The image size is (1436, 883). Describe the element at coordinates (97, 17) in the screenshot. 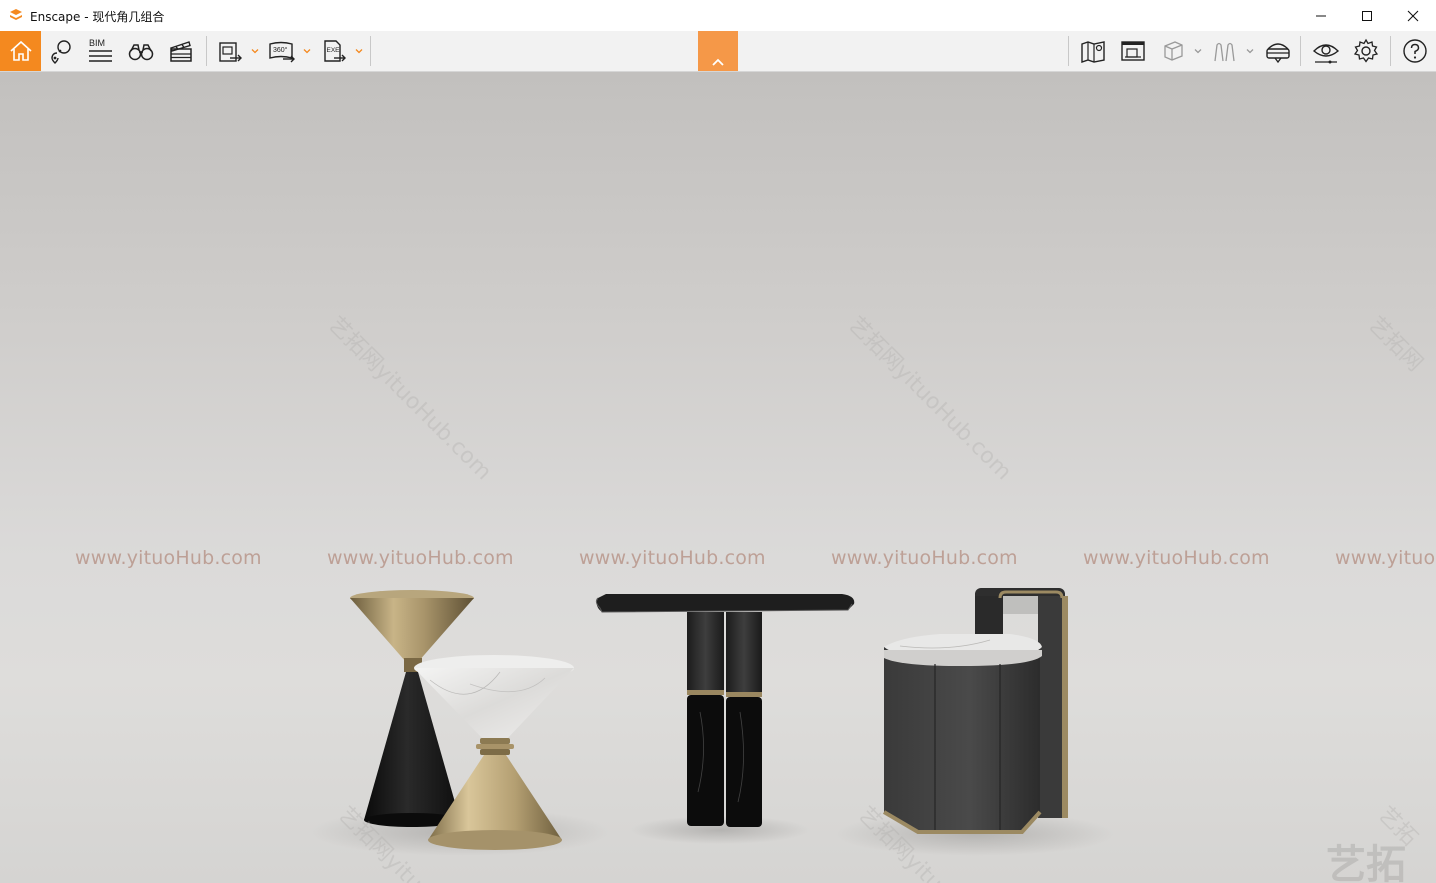

I see `window-title: Enscape - 现代角几组合` at that location.